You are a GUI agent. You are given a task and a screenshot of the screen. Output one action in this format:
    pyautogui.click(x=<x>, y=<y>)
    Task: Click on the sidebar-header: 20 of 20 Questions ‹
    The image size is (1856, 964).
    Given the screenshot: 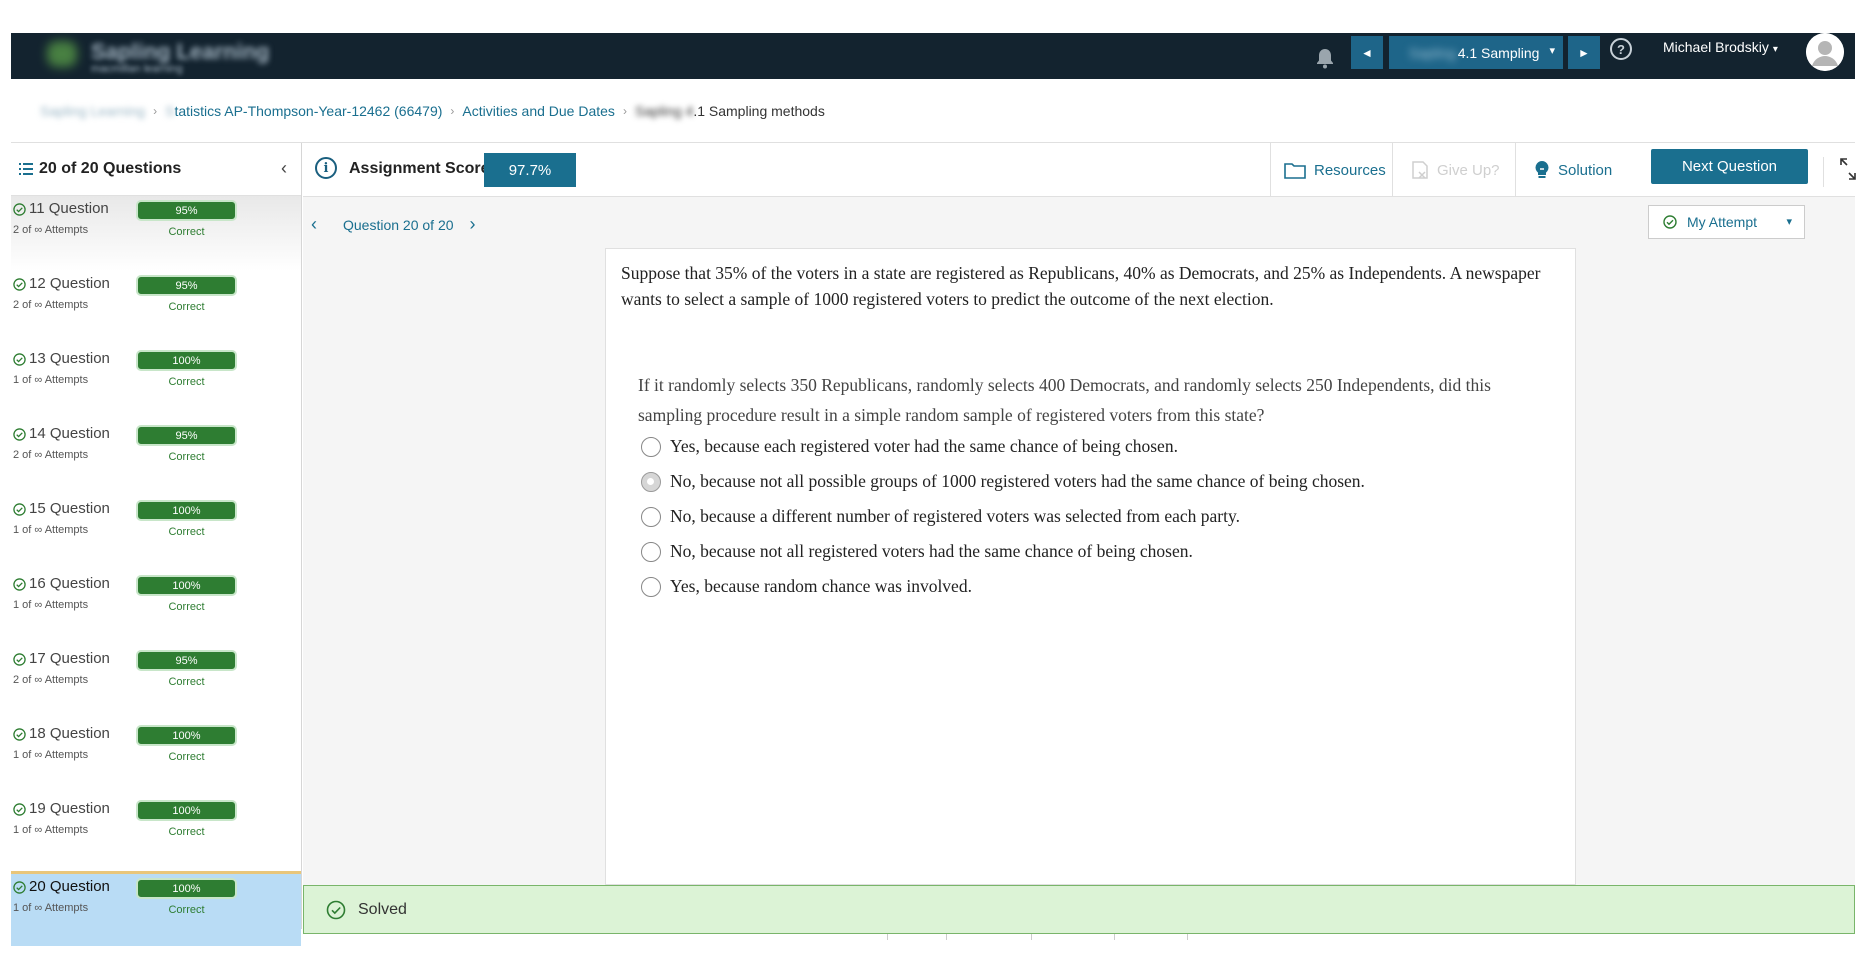 What is the action you would take?
    pyautogui.click(x=156, y=169)
    